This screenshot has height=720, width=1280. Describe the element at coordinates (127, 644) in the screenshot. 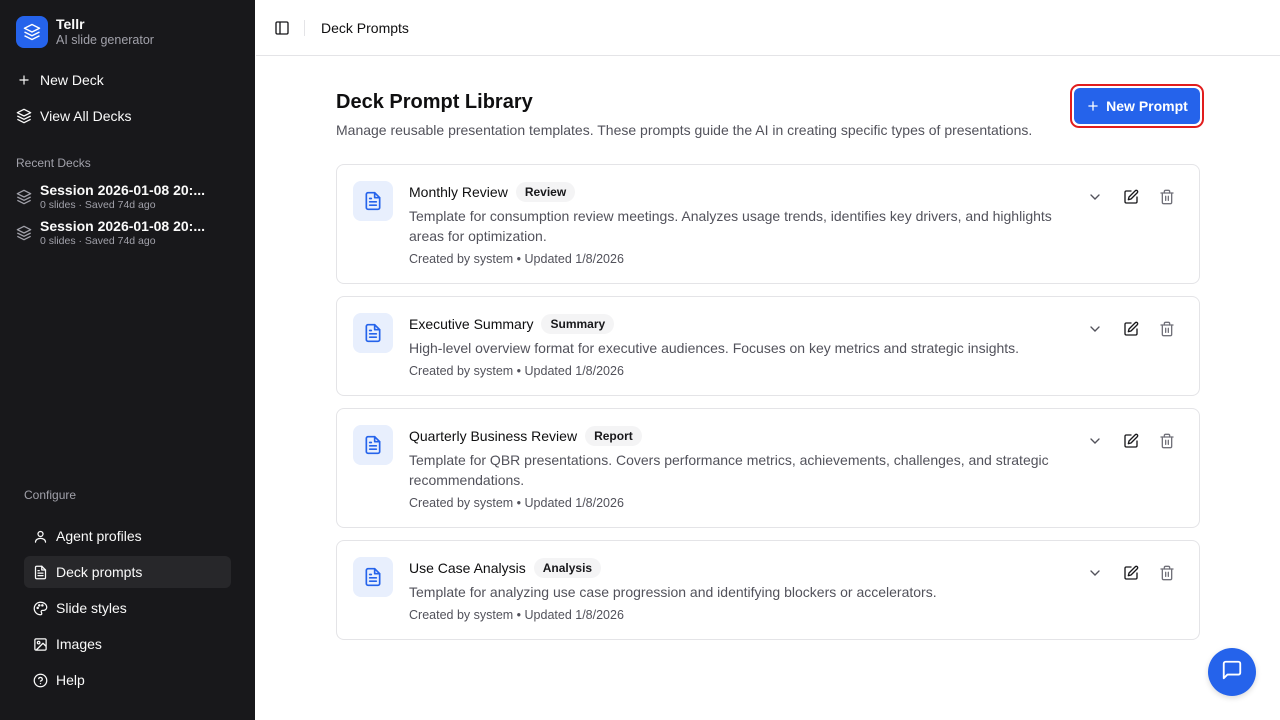

I see `sidebar-item-images: Images` at that location.